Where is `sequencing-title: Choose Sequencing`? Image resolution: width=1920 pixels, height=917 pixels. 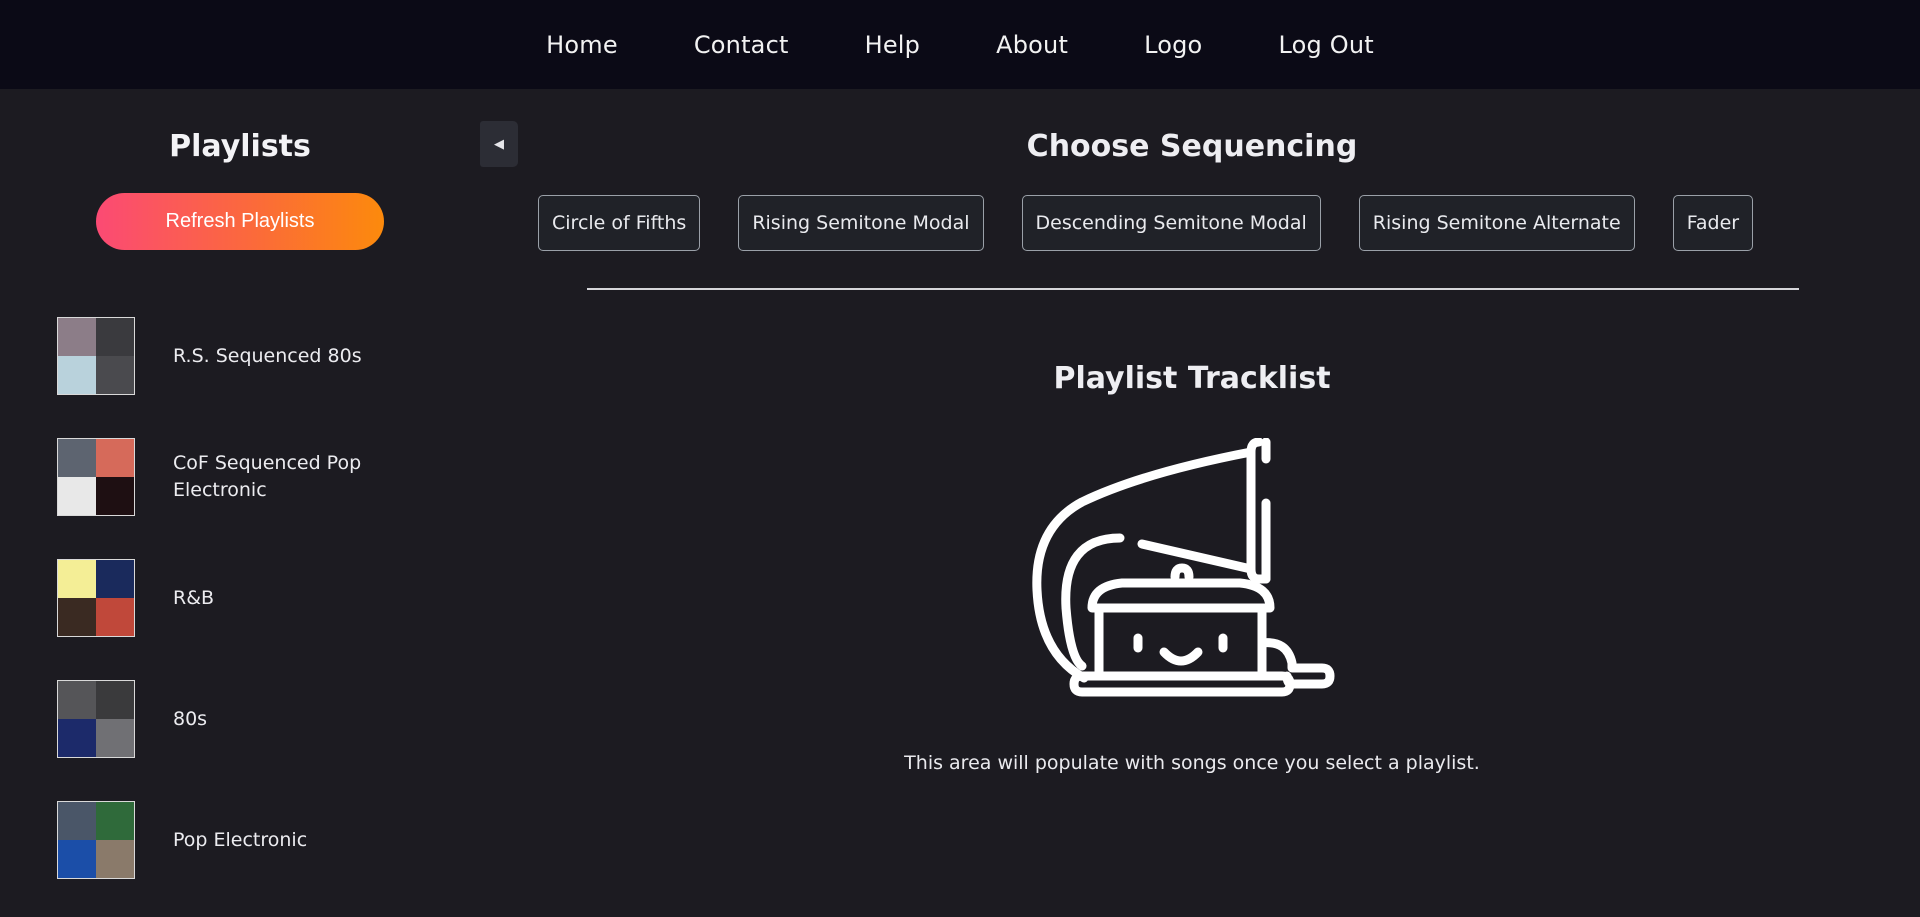
sequencing-title: Choose Sequencing is located at coordinates (1192, 146).